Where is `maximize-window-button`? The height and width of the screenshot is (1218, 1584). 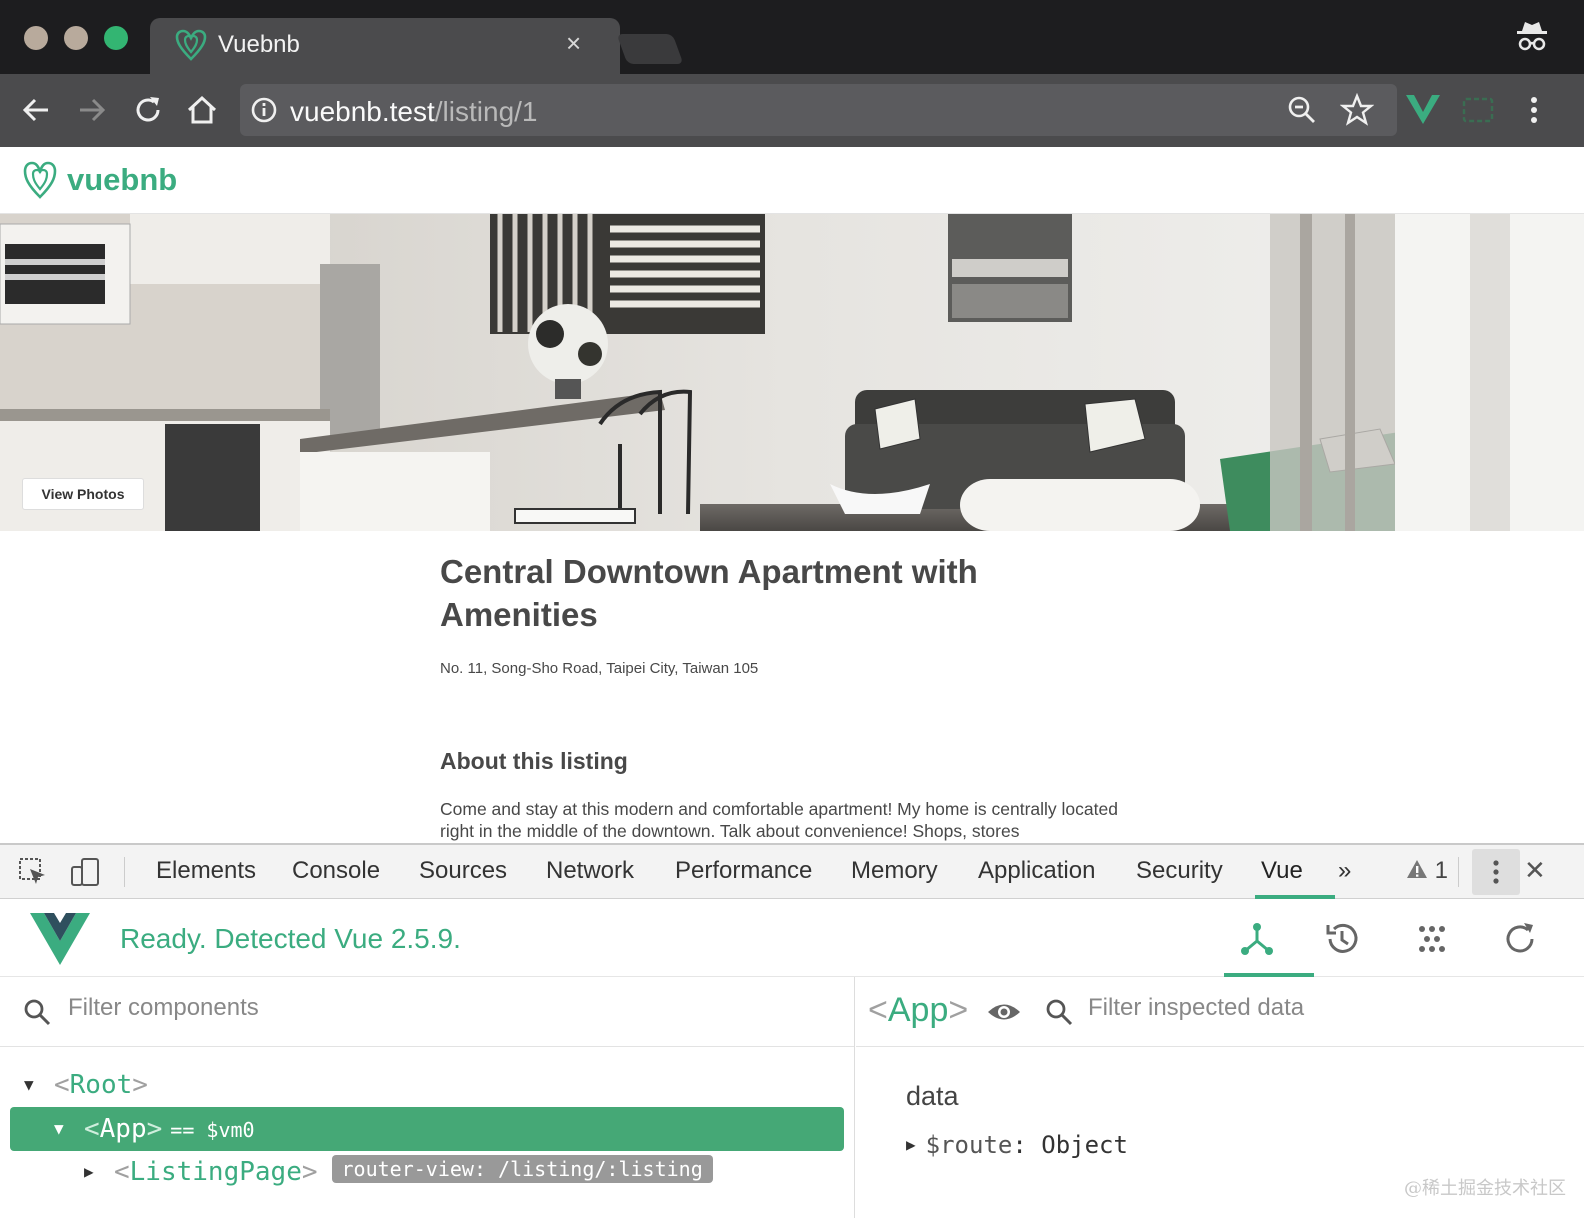 maximize-window-button is located at coordinates (116, 38).